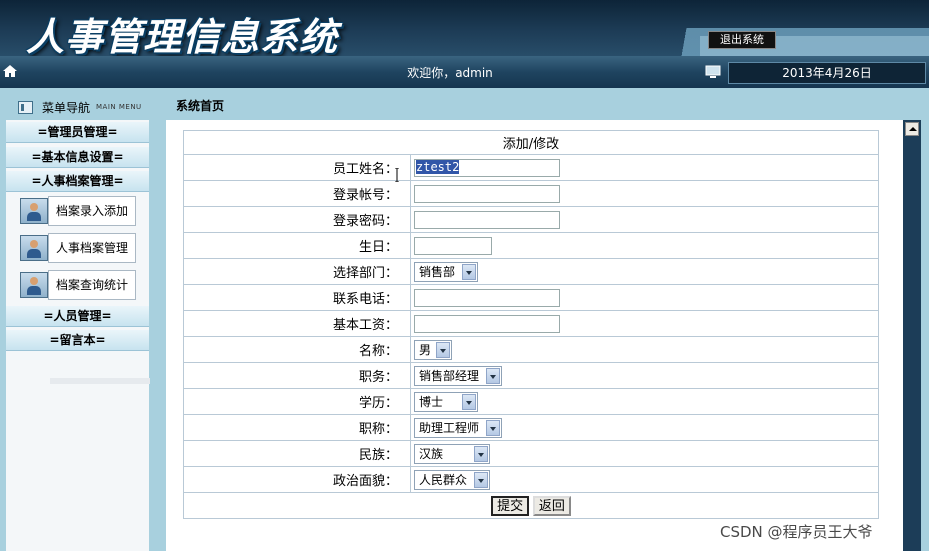 Image resolution: width=929 pixels, height=551 pixels. I want to click on breadcrumb: 系统首页, so click(200, 105).